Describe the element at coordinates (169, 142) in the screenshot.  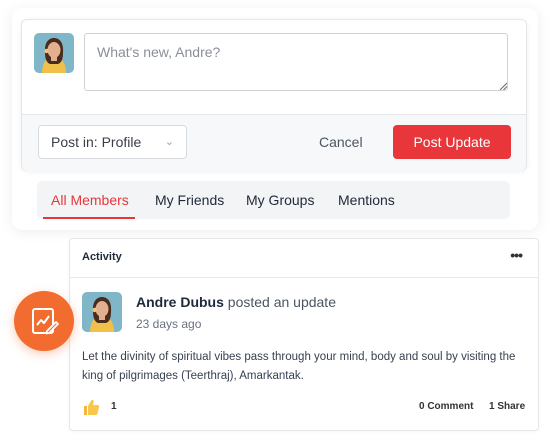
I see `chevron-down-icon: ⌄` at that location.